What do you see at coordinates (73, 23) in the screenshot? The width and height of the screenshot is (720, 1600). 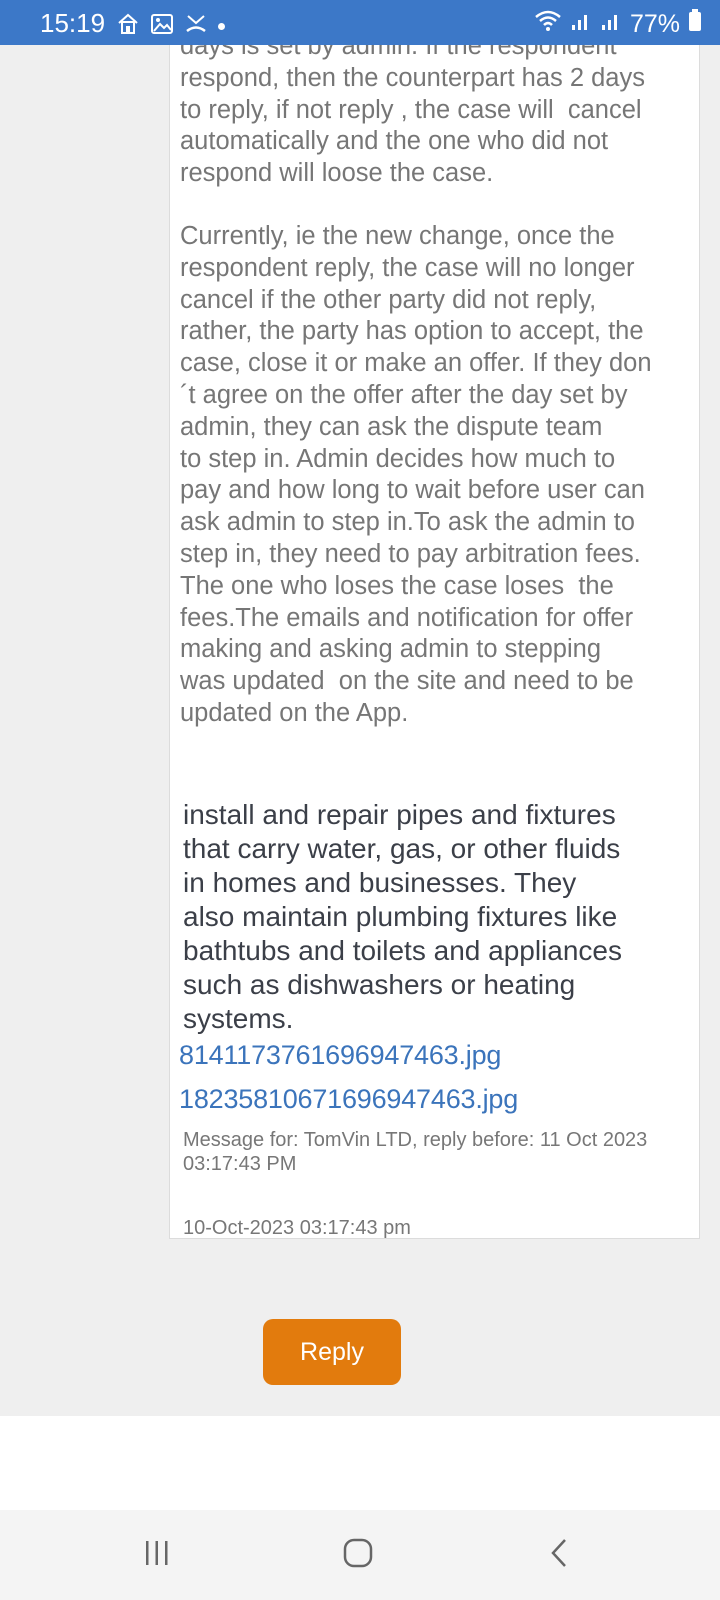 I see `status-time: 15:19` at bounding box center [73, 23].